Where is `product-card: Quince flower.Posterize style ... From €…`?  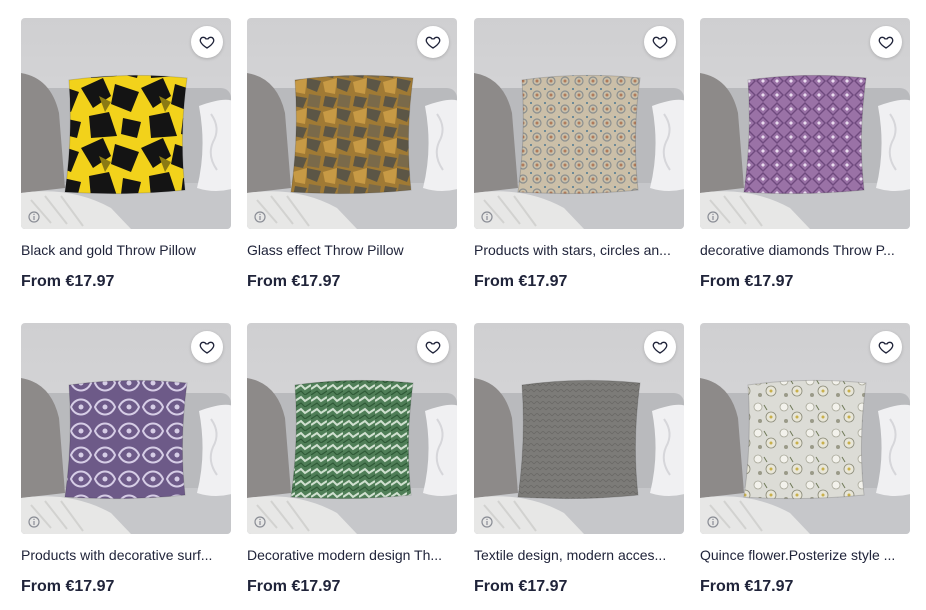
product-card: Quince flower.Posterize style ... From €… is located at coordinates (805, 459).